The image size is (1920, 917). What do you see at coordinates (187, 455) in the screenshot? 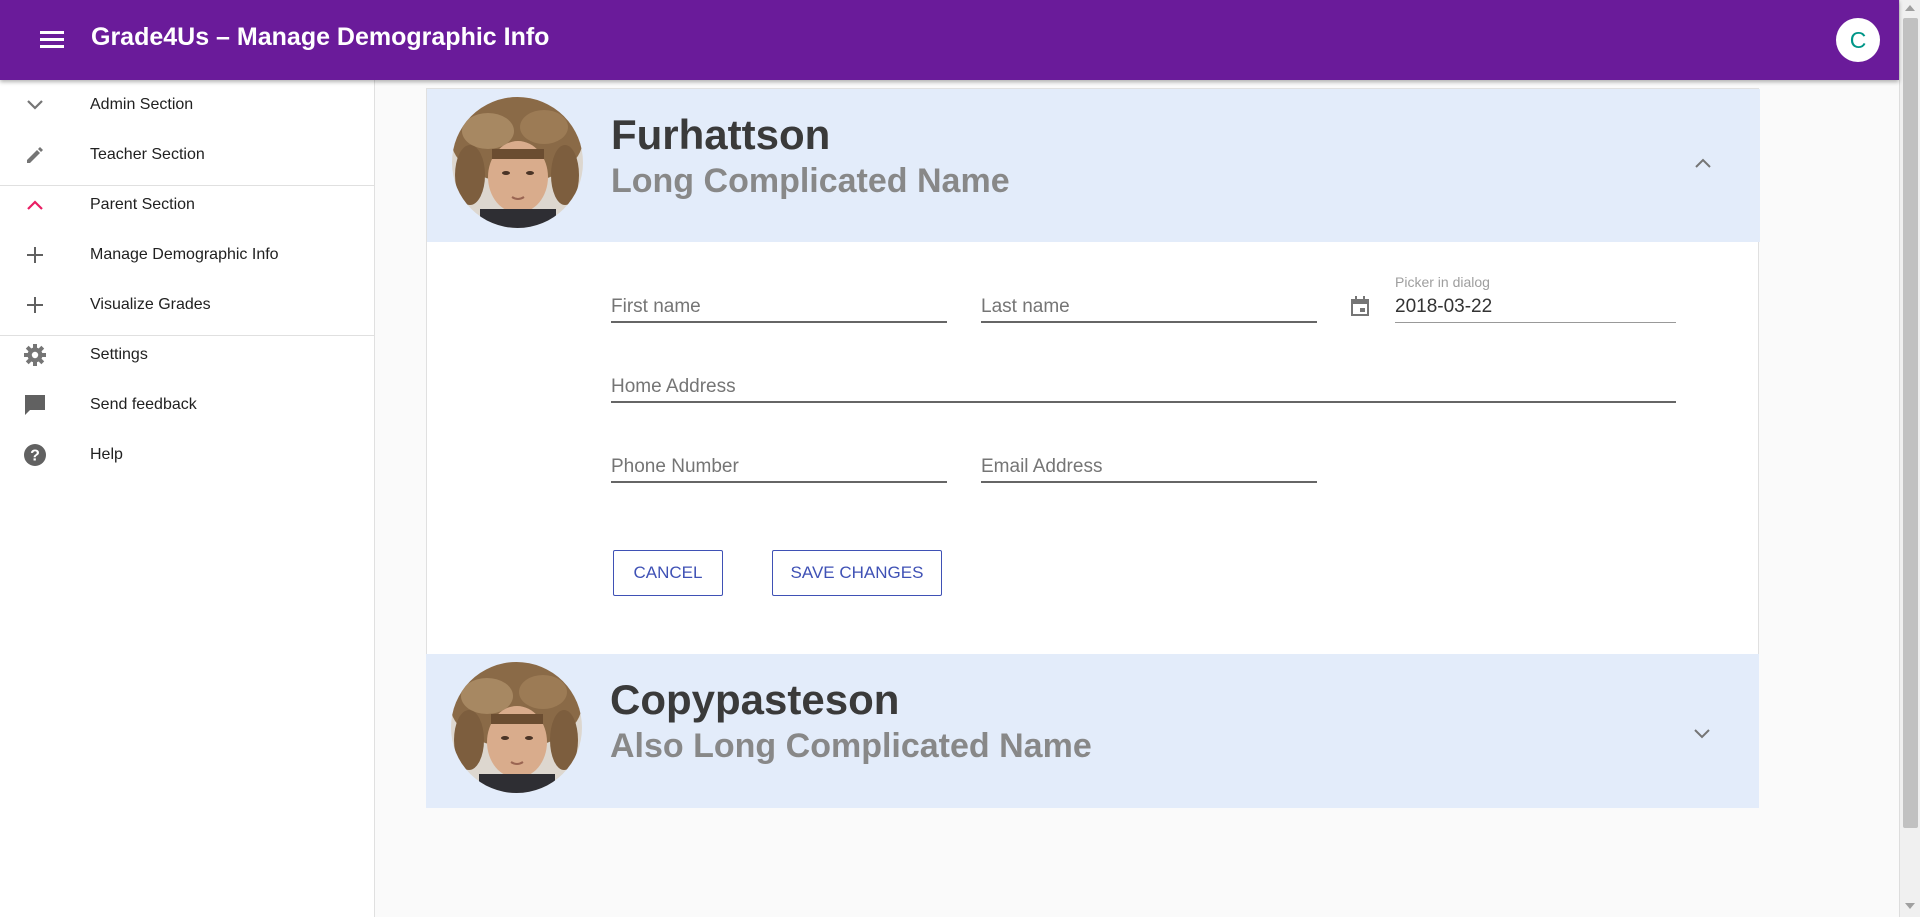
I see `sidebar-item-help: ? Help` at bounding box center [187, 455].